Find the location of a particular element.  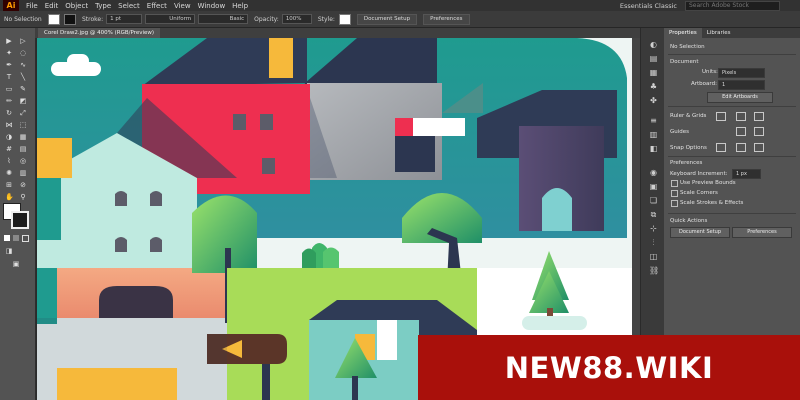

artboard-dropdown: 1 is located at coordinates (741, 85).